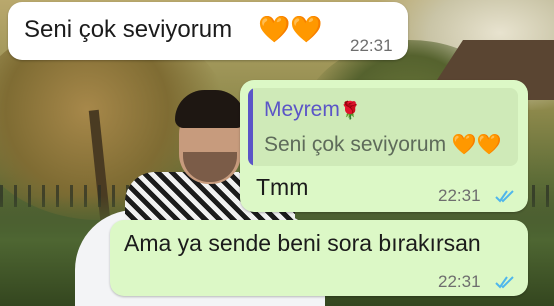 Image resolution: width=554 pixels, height=306 pixels. What do you see at coordinates (302, 243) in the screenshot?
I see `message-text: Ama ya sende beni sora bırakırsan` at bounding box center [302, 243].